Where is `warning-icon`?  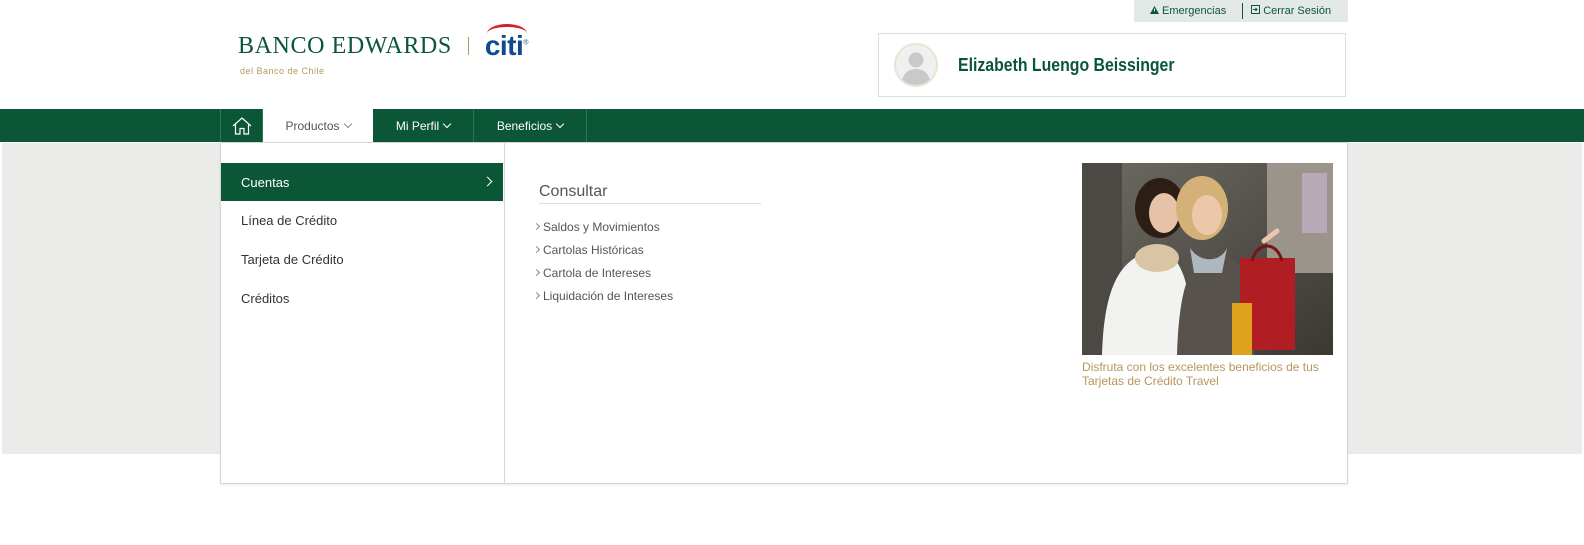
warning-icon is located at coordinates (1154, 11).